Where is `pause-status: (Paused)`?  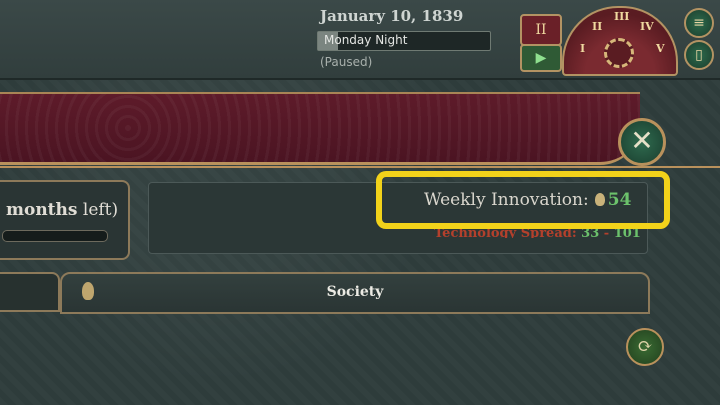 pause-status: (Paused) is located at coordinates (346, 62).